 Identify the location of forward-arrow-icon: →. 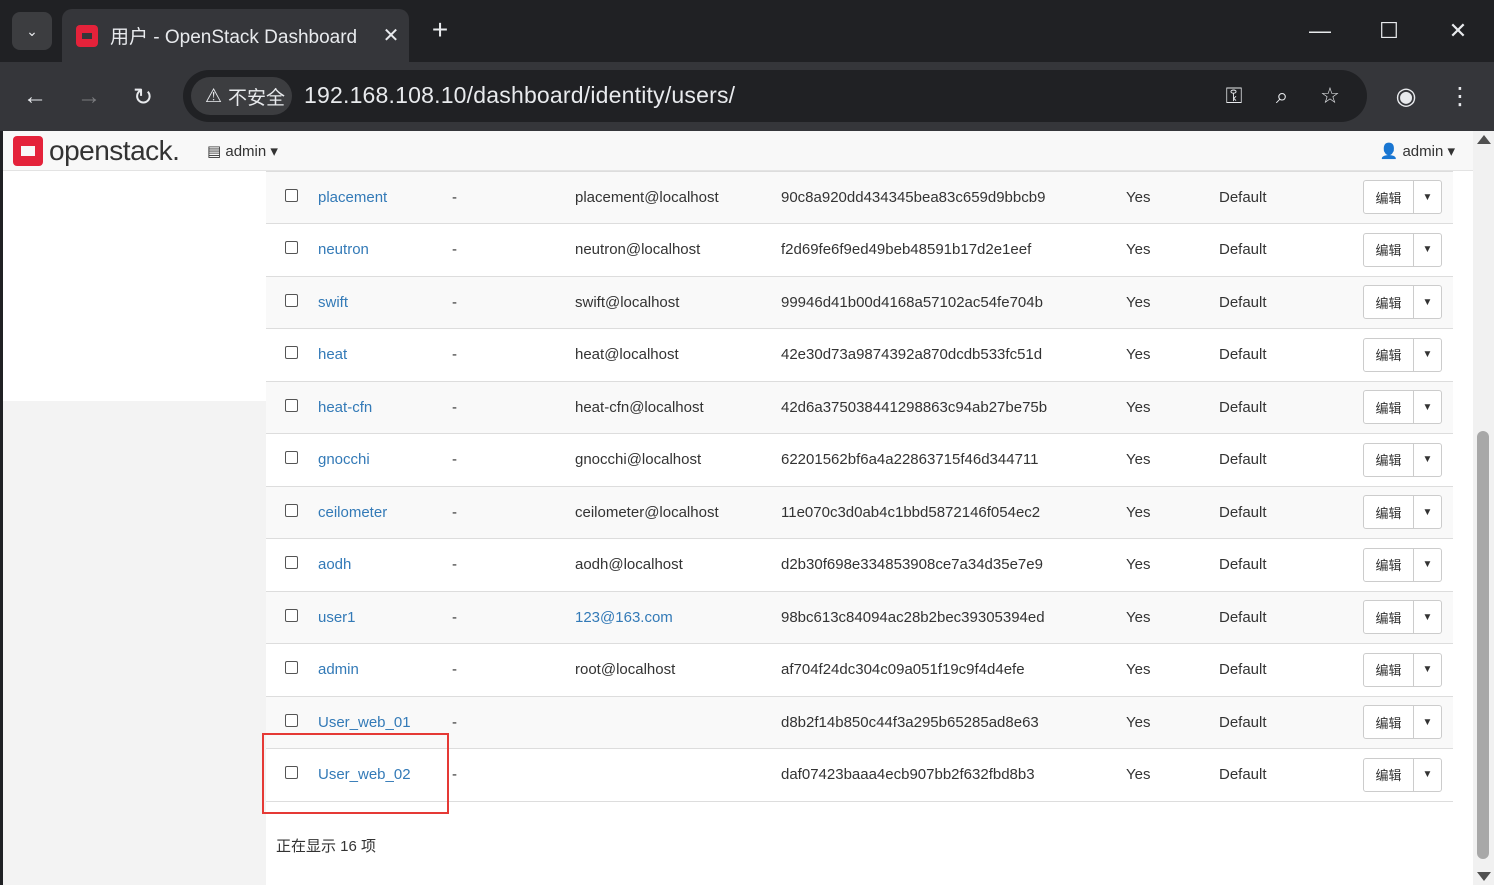
(89, 97).